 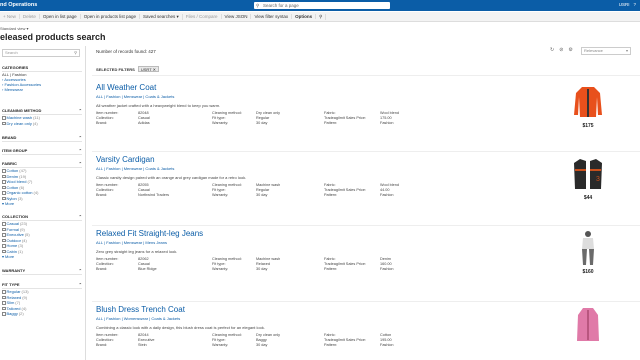 I want to click on collection-more-link: ▾ More, so click(x=42, y=256).